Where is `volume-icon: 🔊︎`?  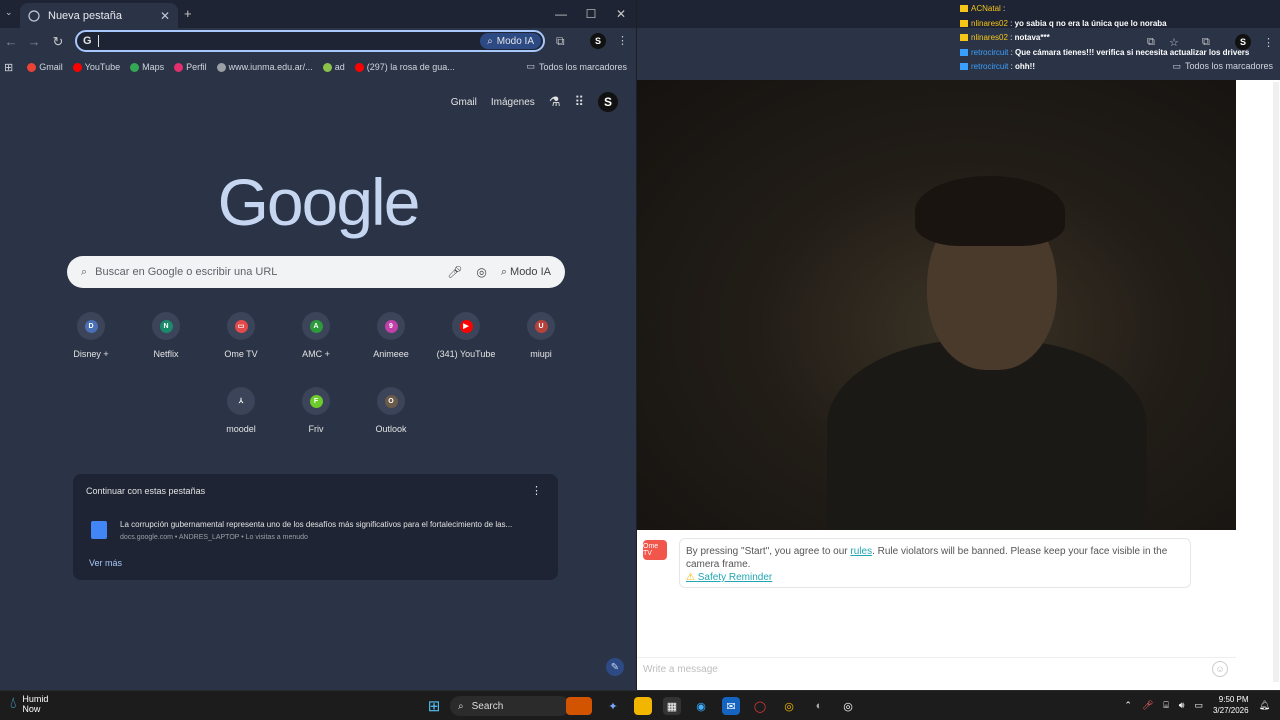 volume-icon: 🔊︎ is located at coordinates (1182, 705).